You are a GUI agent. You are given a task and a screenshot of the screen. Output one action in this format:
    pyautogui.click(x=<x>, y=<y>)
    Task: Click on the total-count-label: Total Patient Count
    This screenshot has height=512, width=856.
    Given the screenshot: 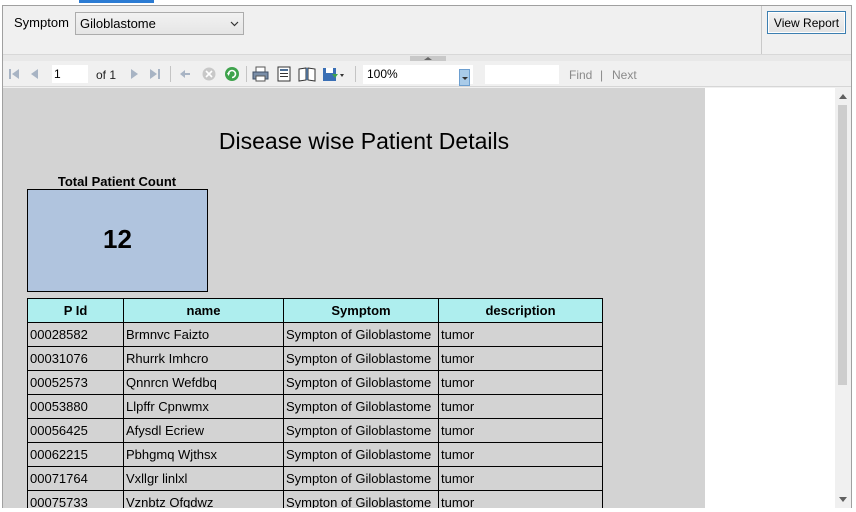 What is the action you would take?
    pyautogui.click(x=117, y=181)
    